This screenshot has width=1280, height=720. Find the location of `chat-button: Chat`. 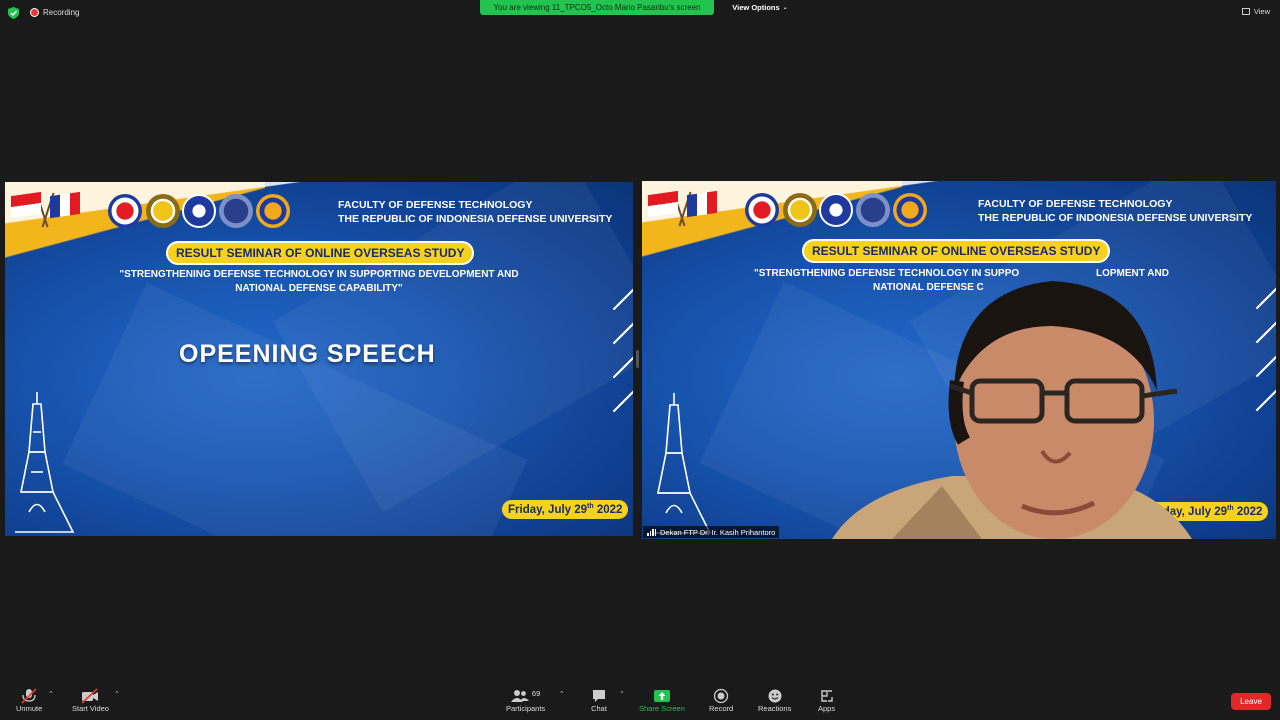

chat-button: Chat is located at coordinates (599, 700).